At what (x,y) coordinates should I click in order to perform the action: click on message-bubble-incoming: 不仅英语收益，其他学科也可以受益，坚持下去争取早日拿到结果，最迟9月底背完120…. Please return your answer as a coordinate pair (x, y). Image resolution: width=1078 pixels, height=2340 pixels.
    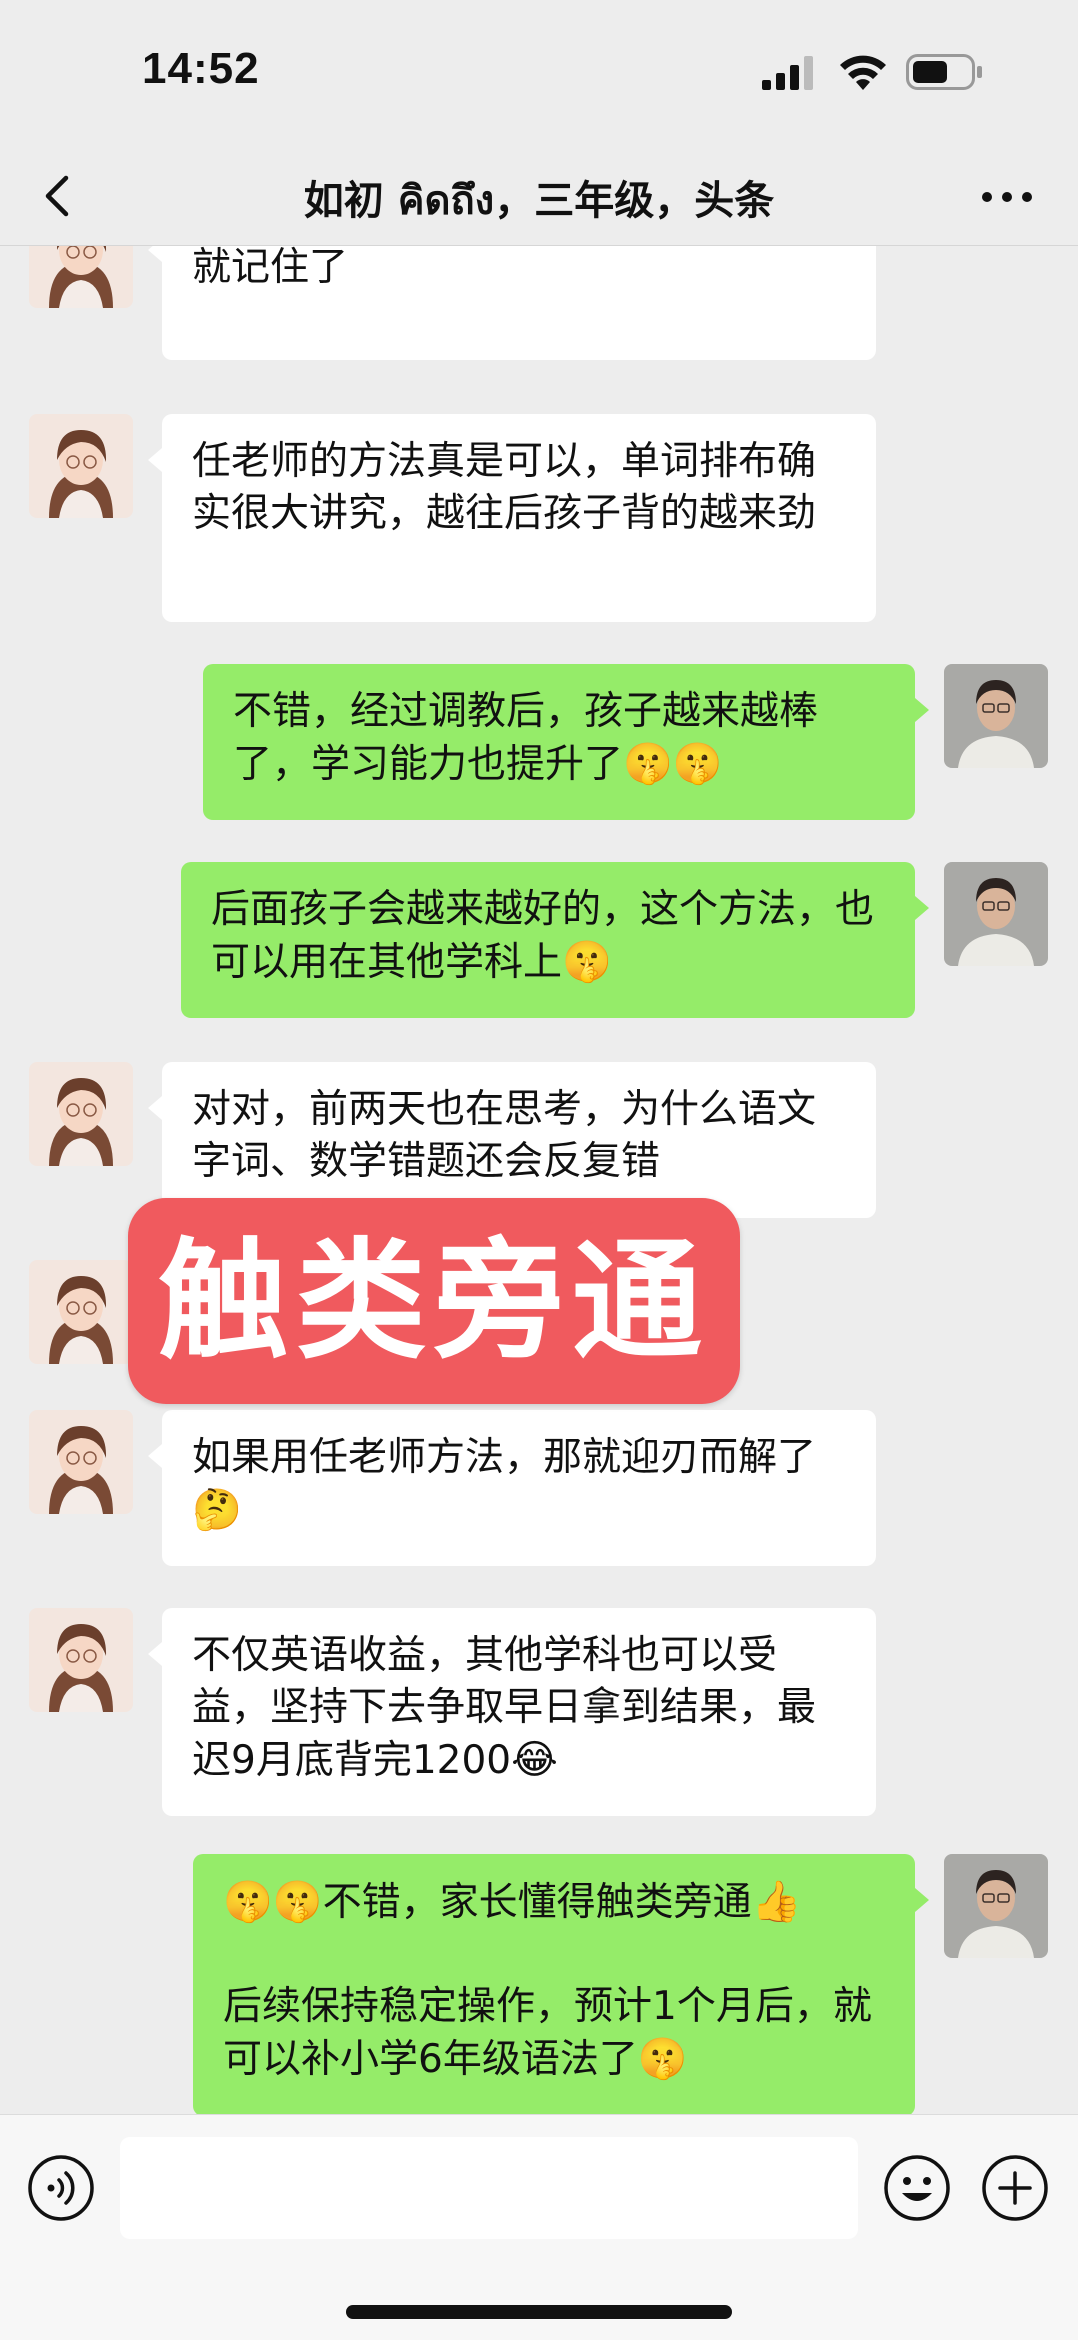
    Looking at the image, I should click on (512, 1712).